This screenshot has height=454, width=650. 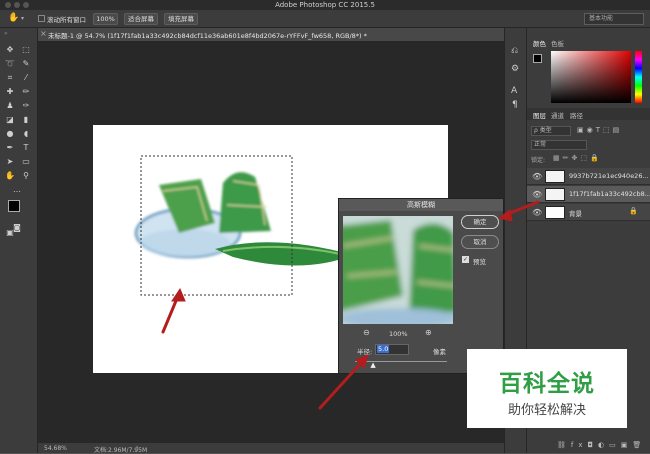 I want to click on arrow-head-ok, so click(x=505, y=215).